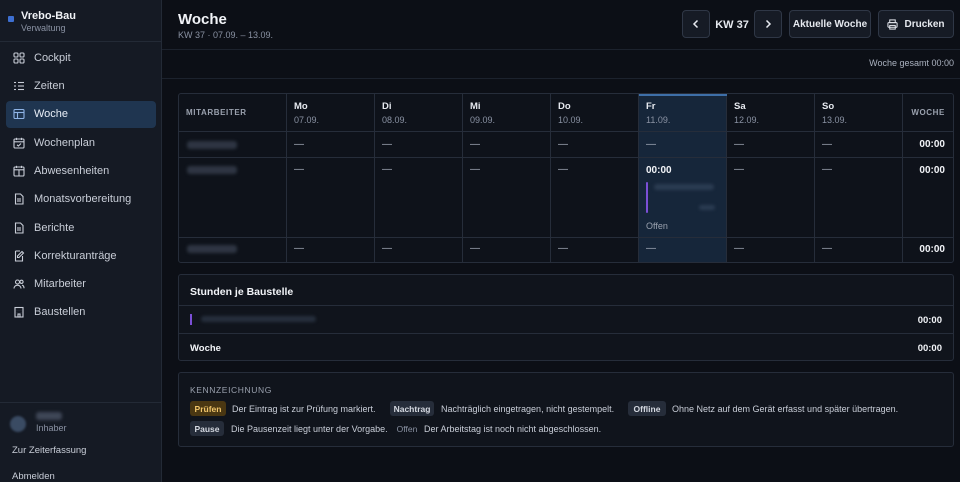 The height and width of the screenshot is (482, 960). What do you see at coordinates (52, 57) in the screenshot?
I see `sidebar-item-label: Cockpit` at bounding box center [52, 57].